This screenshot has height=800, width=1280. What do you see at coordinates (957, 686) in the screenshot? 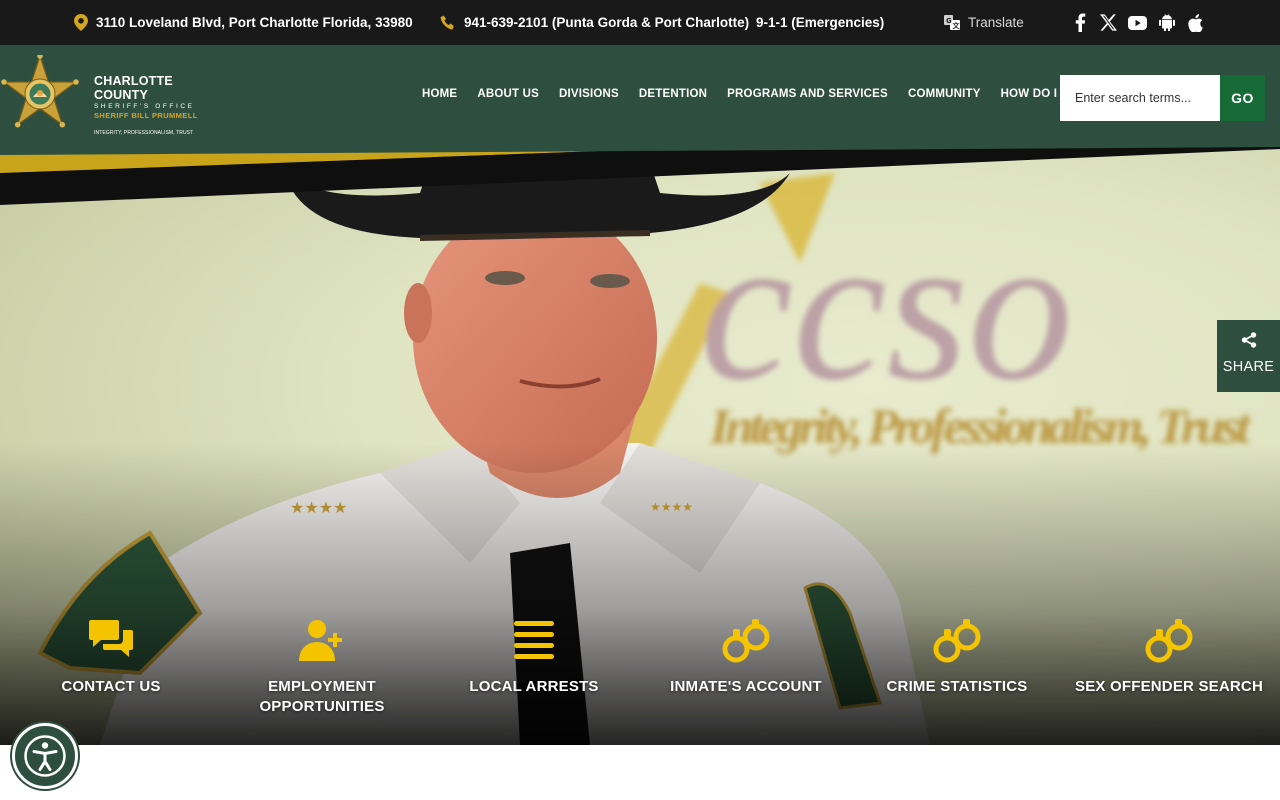
I see `quick-link-label: CRIME STATISTICS` at bounding box center [957, 686].